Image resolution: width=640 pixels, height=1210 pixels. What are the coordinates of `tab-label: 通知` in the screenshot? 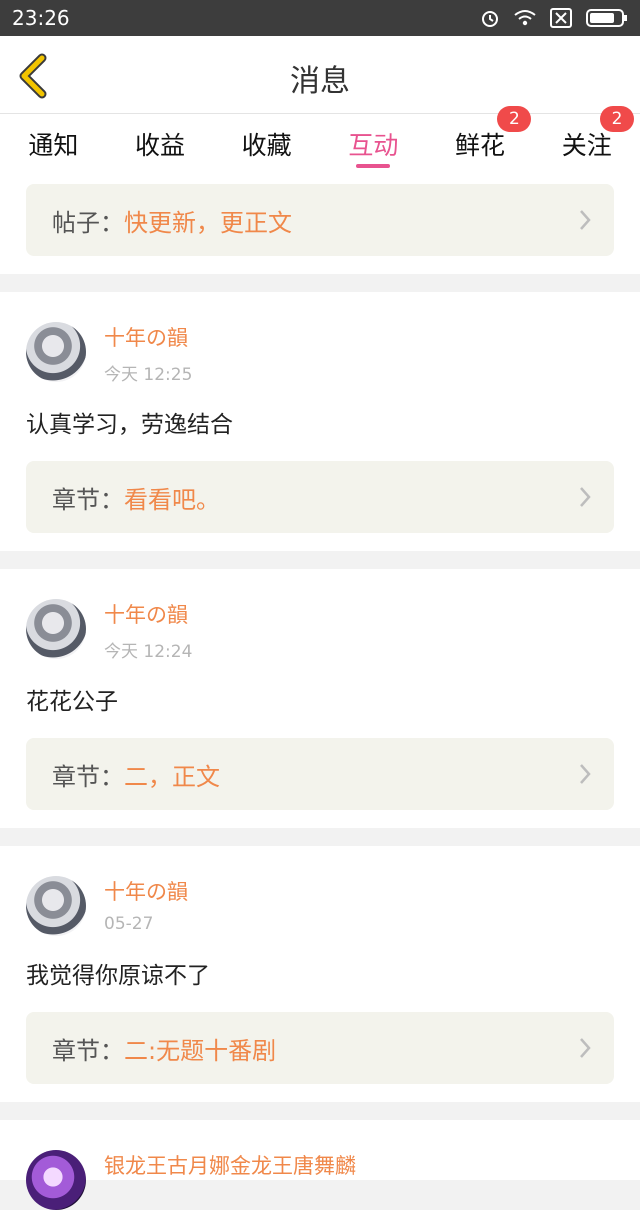 It's located at (53, 145).